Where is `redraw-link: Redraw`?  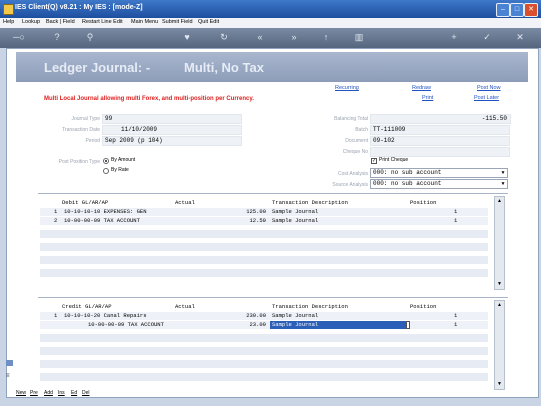
redraw-link: Redraw is located at coordinates (421, 88).